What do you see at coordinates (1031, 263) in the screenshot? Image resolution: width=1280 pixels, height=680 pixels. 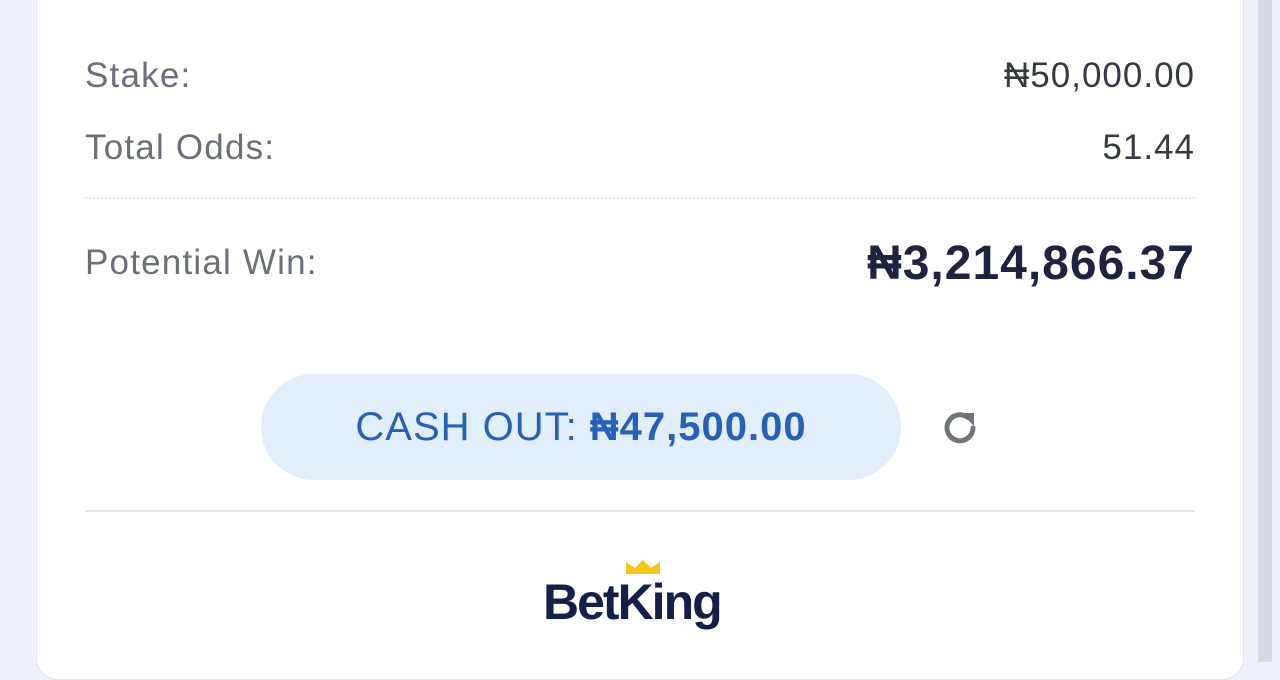 I see `potential-win-value: ₦3,214,866.37` at bounding box center [1031, 263].